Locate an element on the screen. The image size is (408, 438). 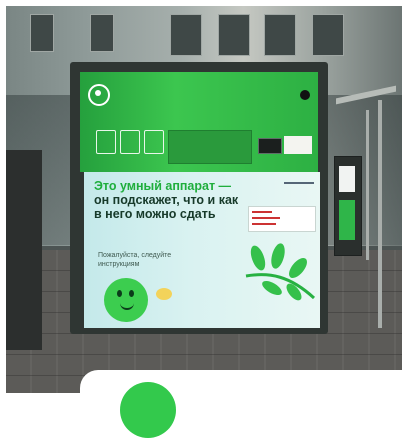
plant-icon is located at coordinates (280, 272).